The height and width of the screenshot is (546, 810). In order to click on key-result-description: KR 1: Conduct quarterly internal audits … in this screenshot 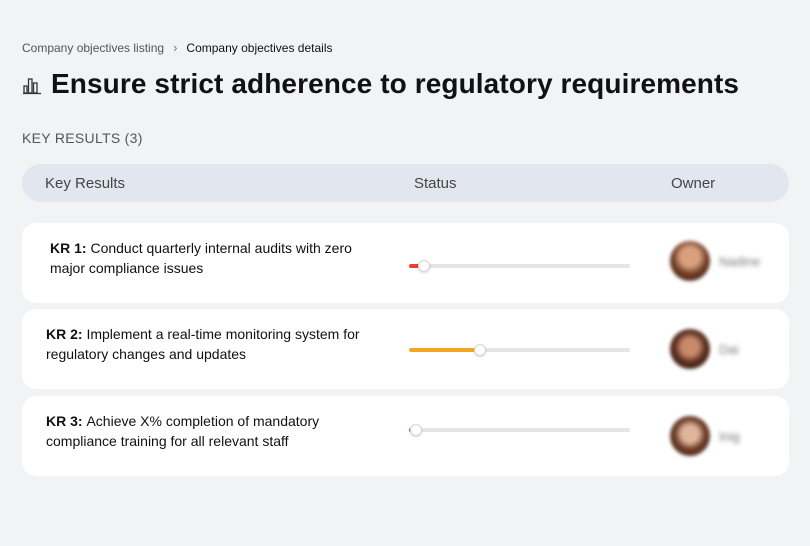, I will do `click(220, 258)`.